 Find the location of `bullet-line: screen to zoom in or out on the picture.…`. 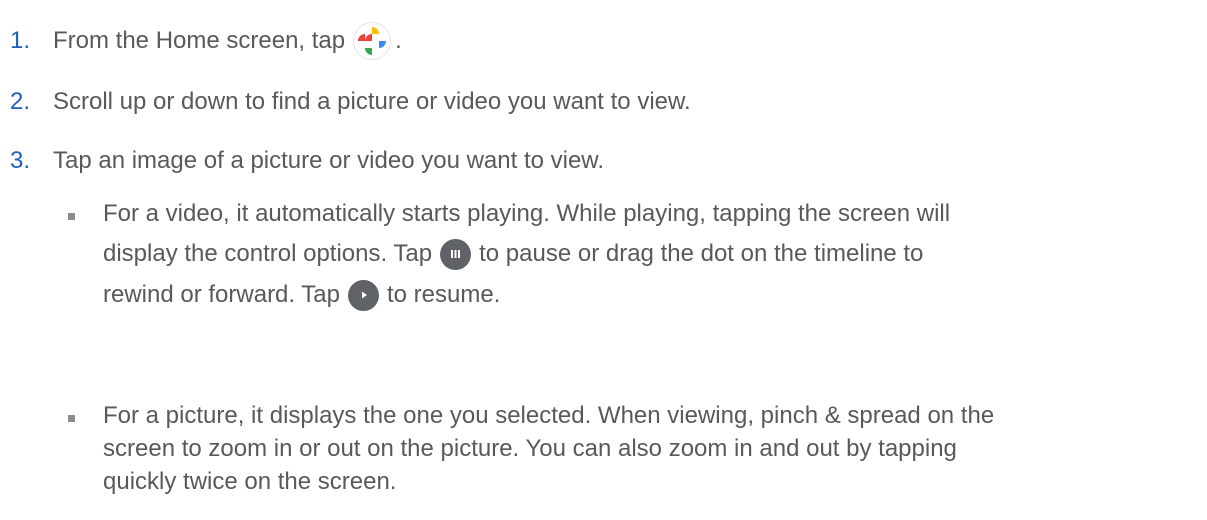

bullet-line: screen to zoom in or out on the picture.… is located at coordinates (530, 448).